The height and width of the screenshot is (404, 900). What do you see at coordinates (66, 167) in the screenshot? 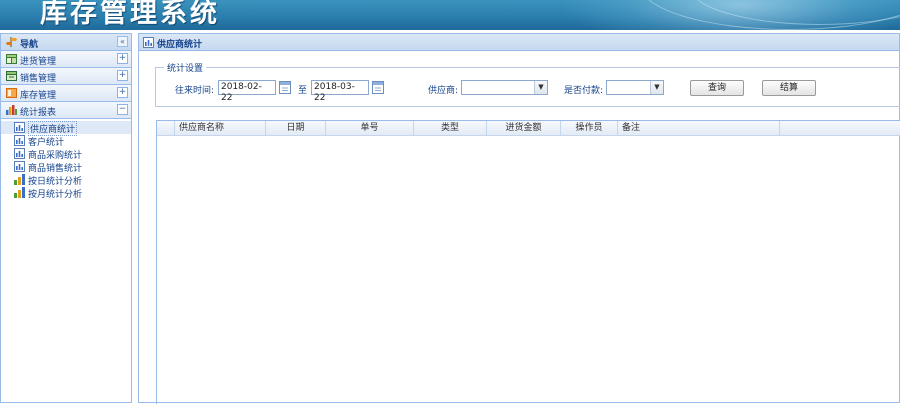
I see `sidebar-item-sales-stats: 商品销售统计` at bounding box center [66, 167].